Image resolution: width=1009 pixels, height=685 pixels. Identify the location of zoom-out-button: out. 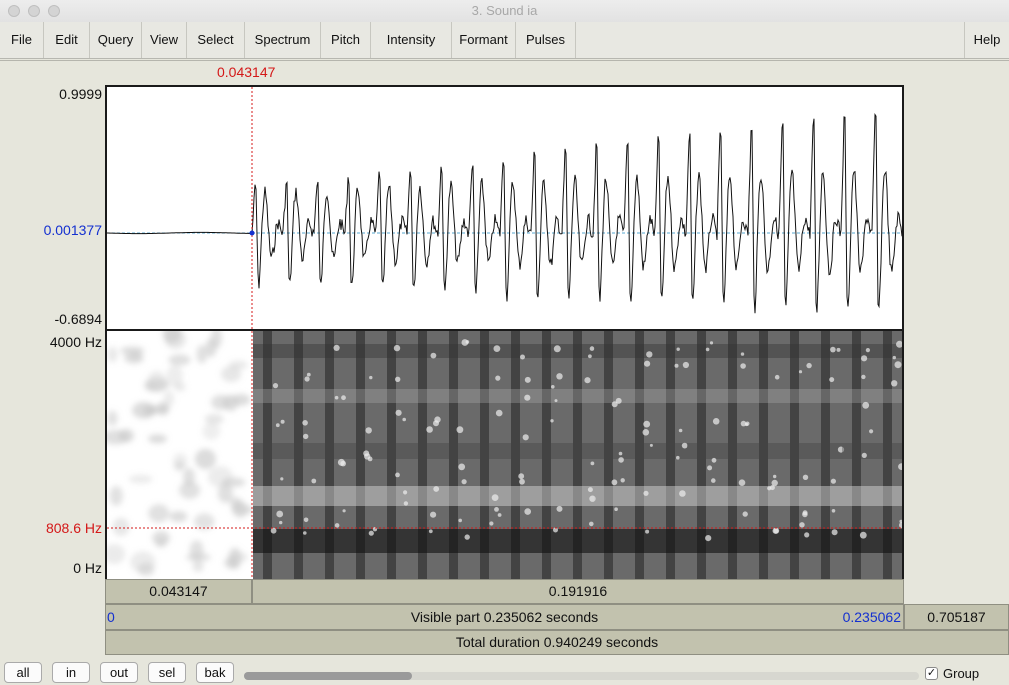
(119, 672).